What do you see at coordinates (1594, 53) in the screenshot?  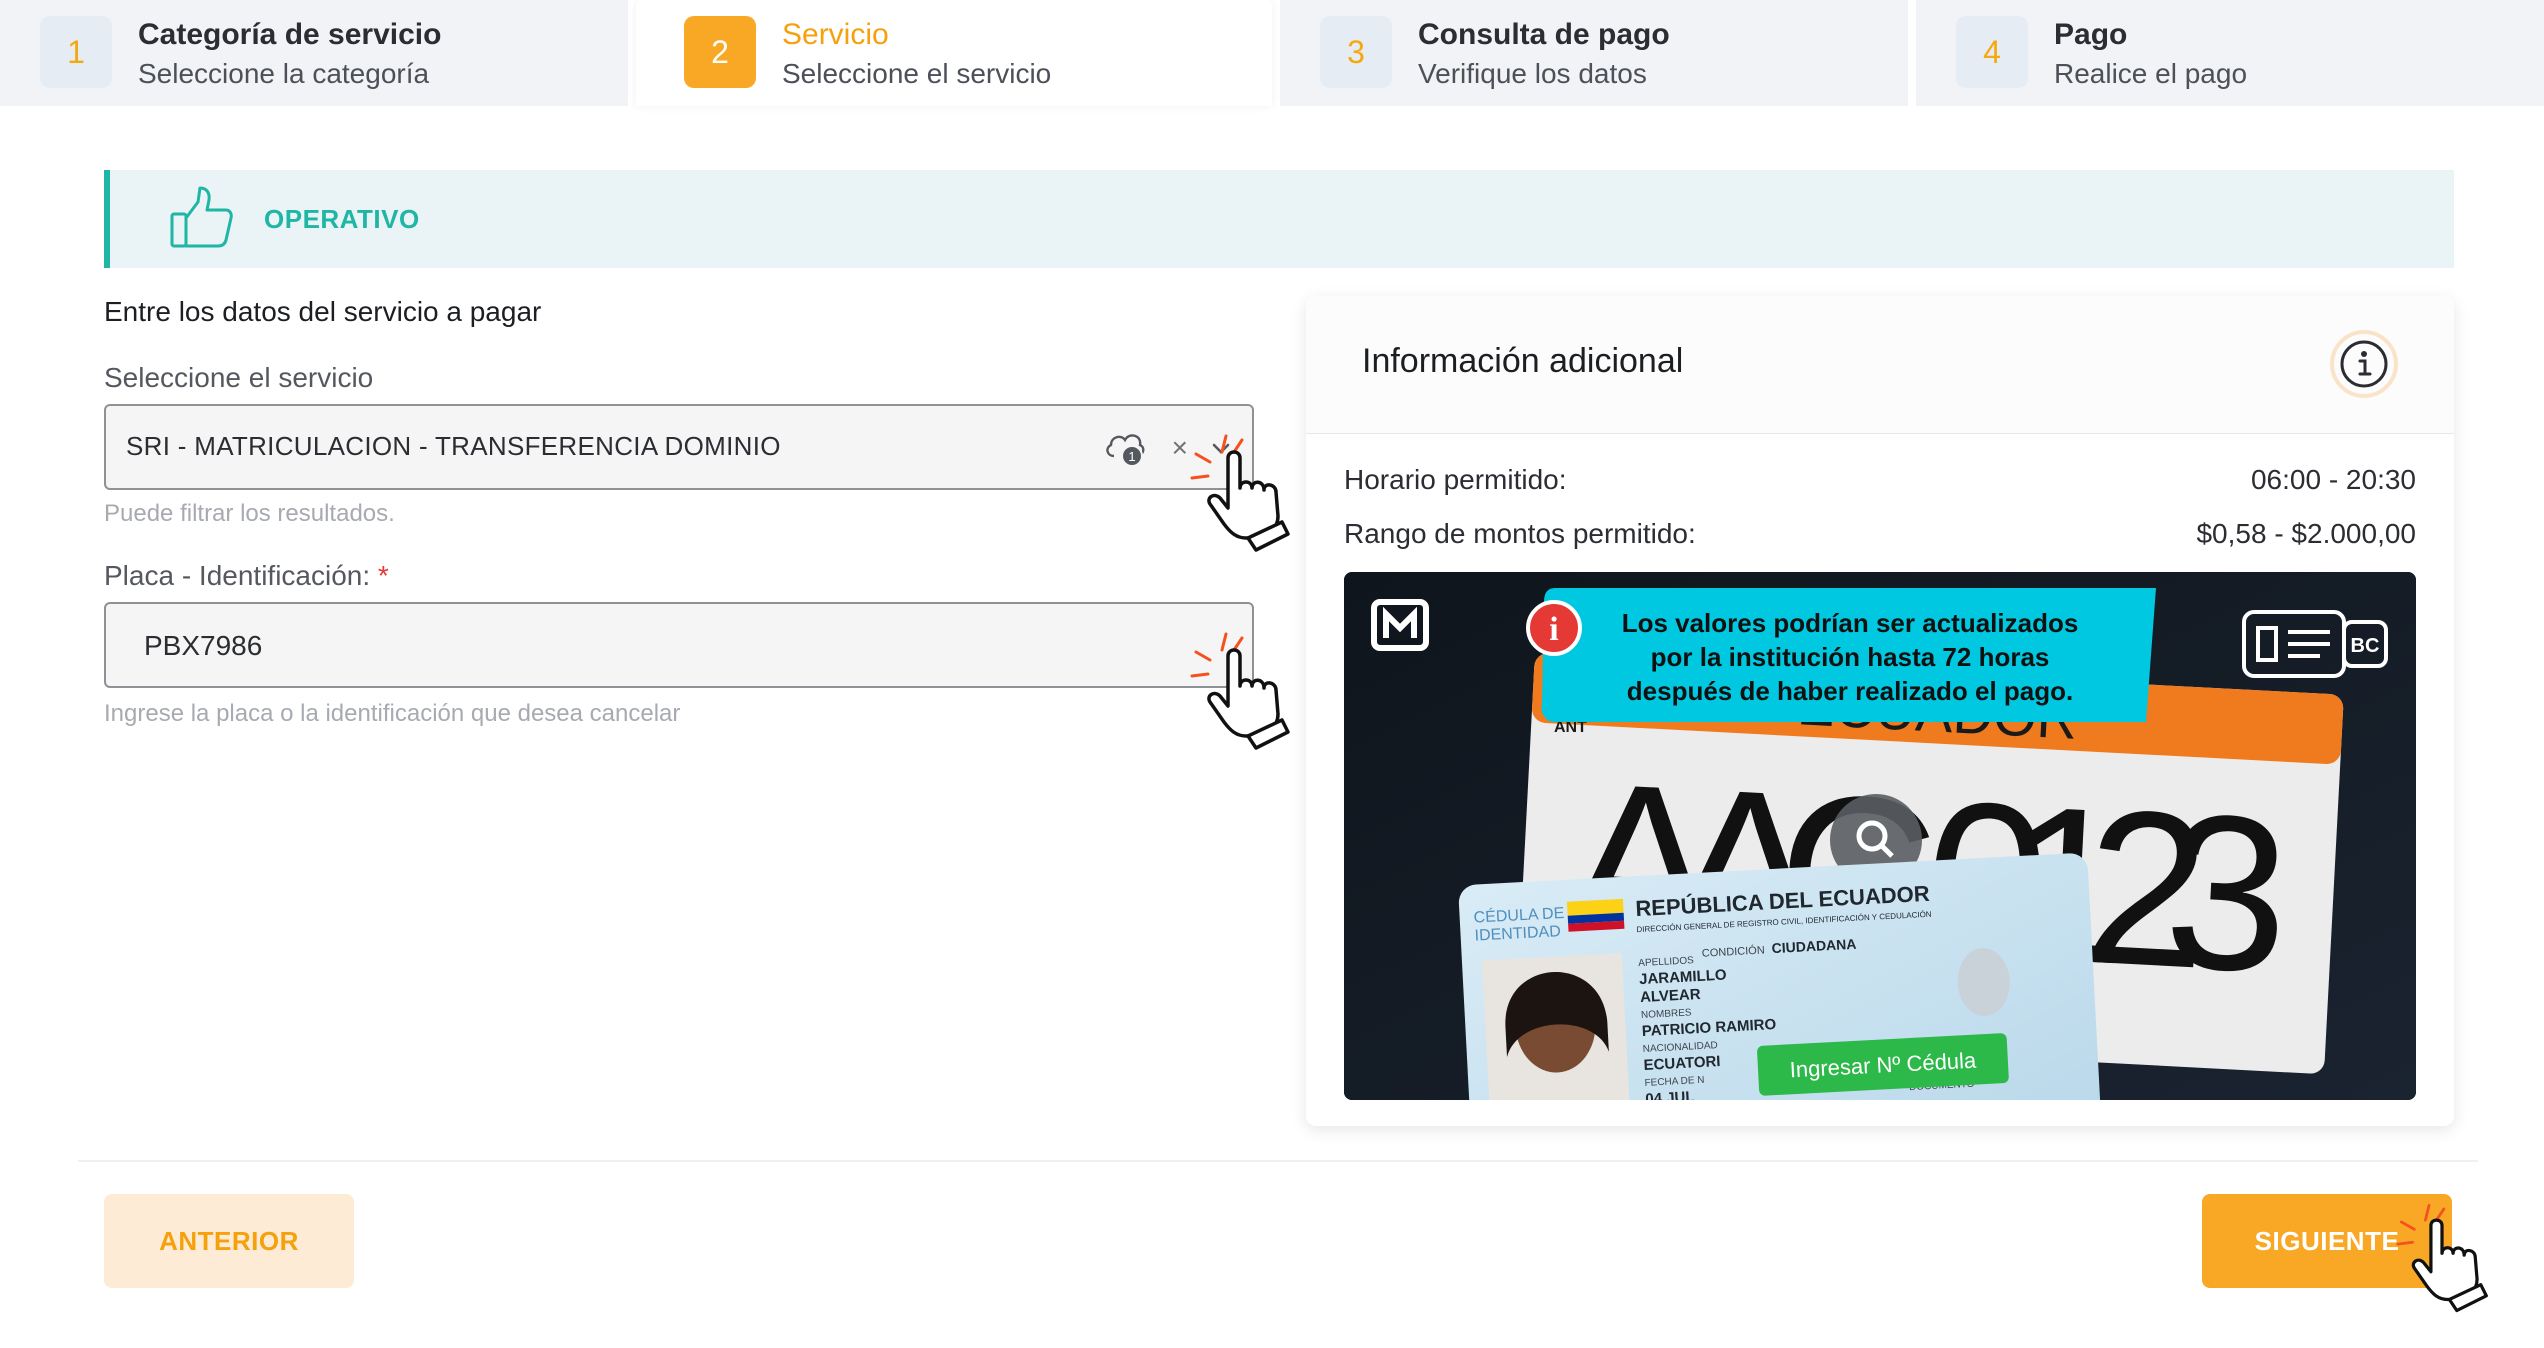 I see `step-consulta: 3 Consulta de pago Verifique los datos` at bounding box center [1594, 53].